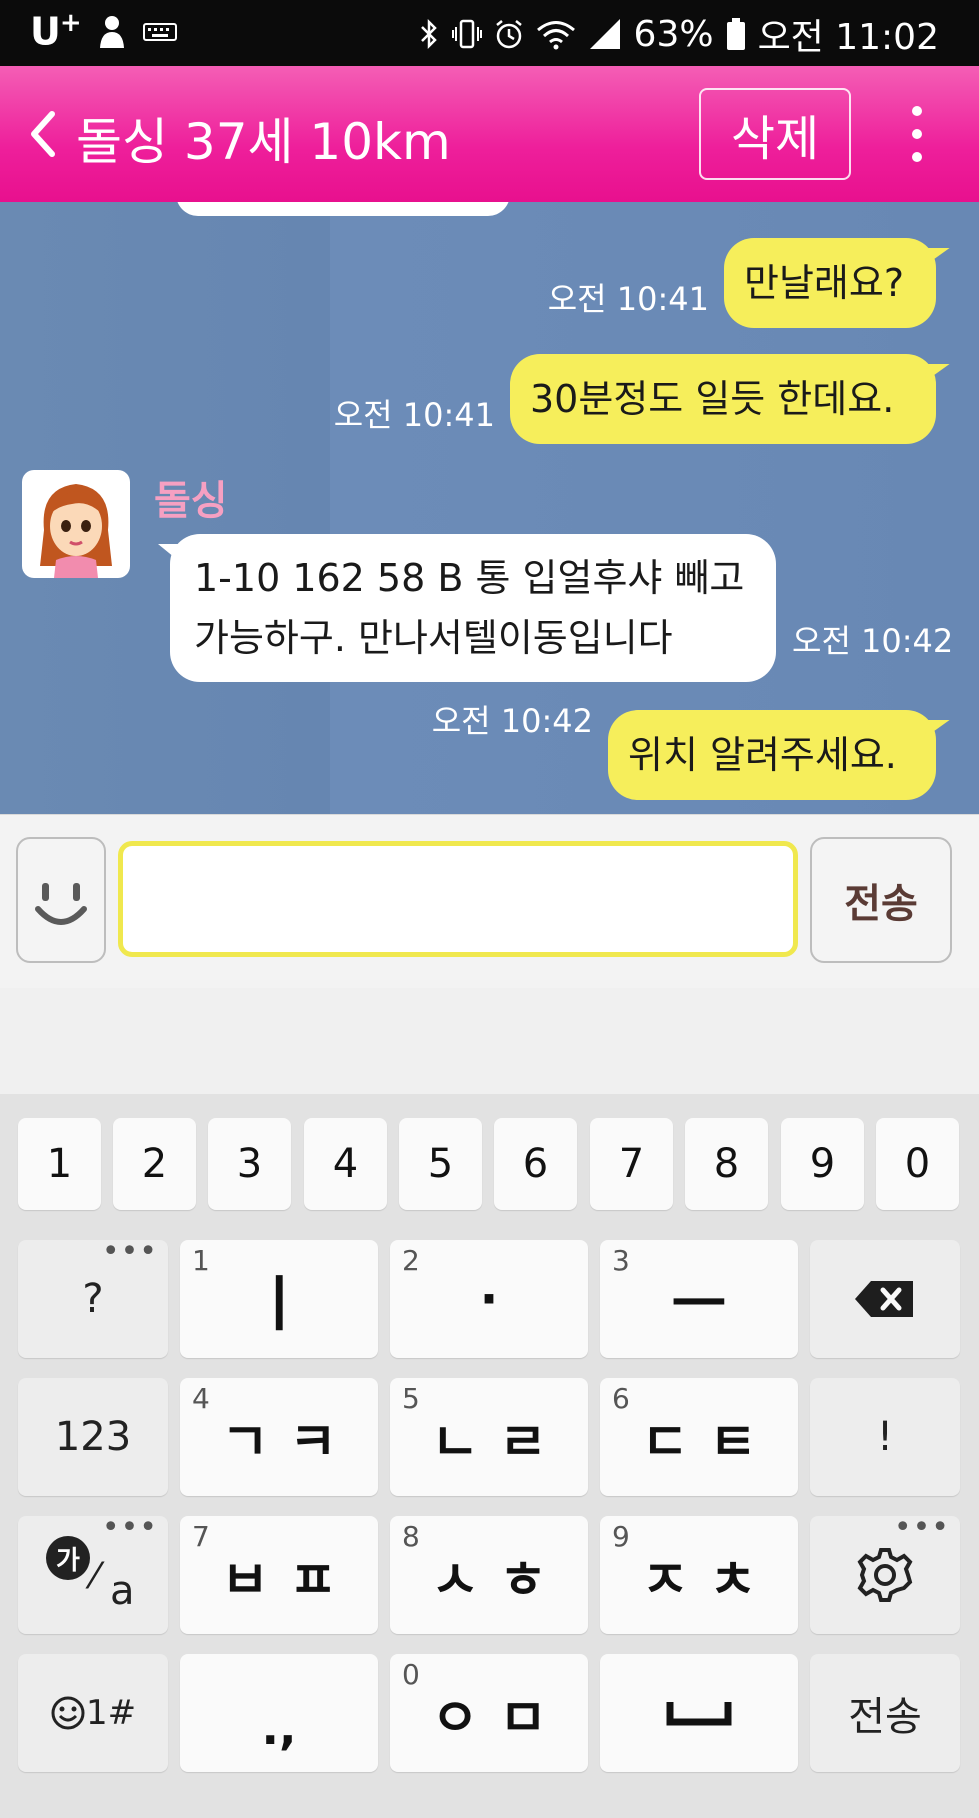 The height and width of the screenshot is (1818, 979). Describe the element at coordinates (881, 900) in the screenshot. I see `send-button: 전송` at that location.